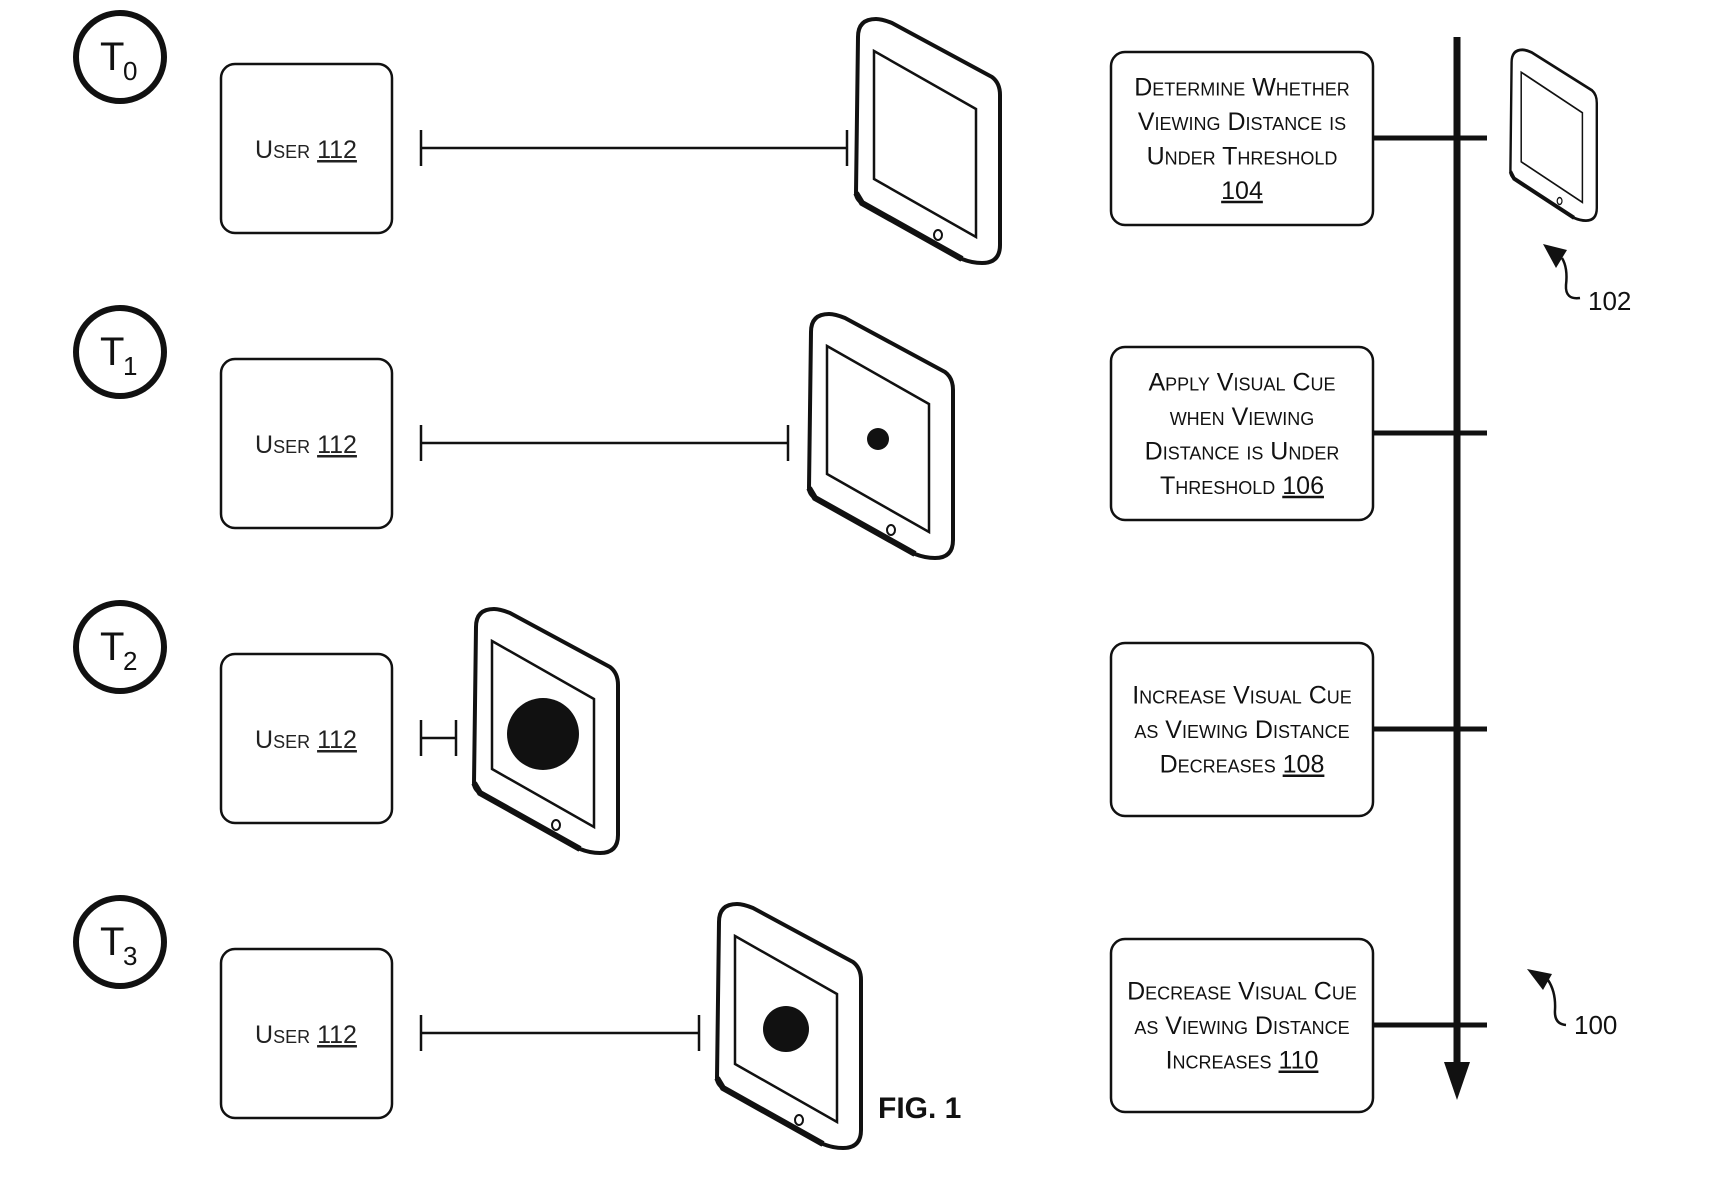  Describe the element at coordinates (1242, 122) in the screenshot. I see `process-step-text: Viewing Distance is` at that location.